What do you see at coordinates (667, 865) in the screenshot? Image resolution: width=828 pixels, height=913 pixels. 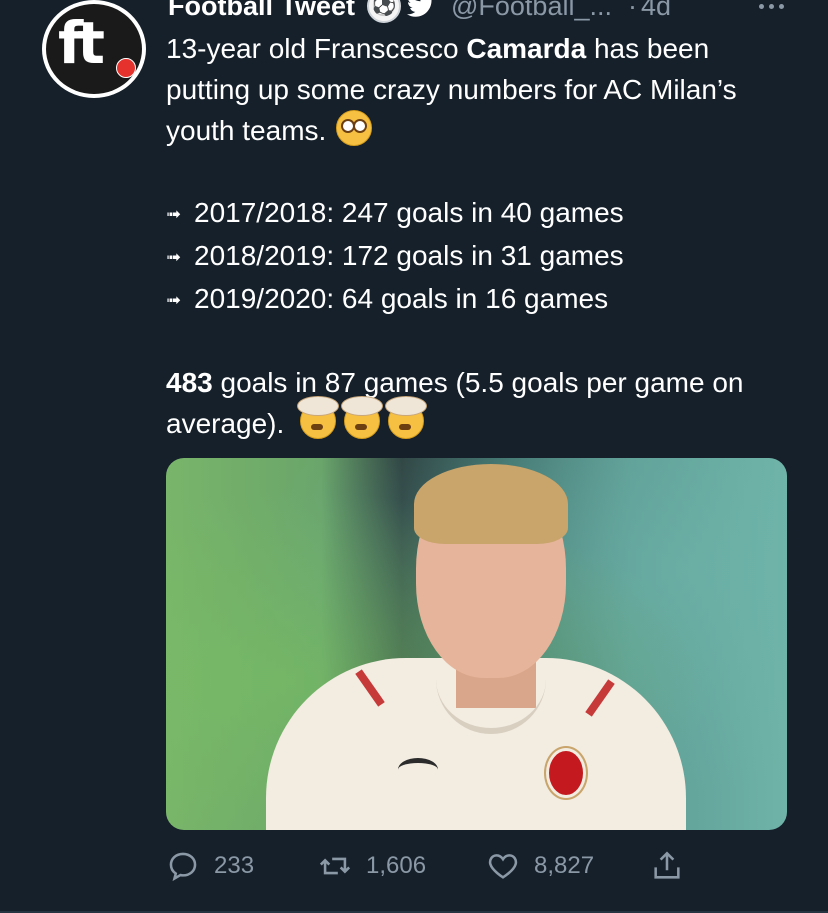 I see `share-icon` at bounding box center [667, 865].